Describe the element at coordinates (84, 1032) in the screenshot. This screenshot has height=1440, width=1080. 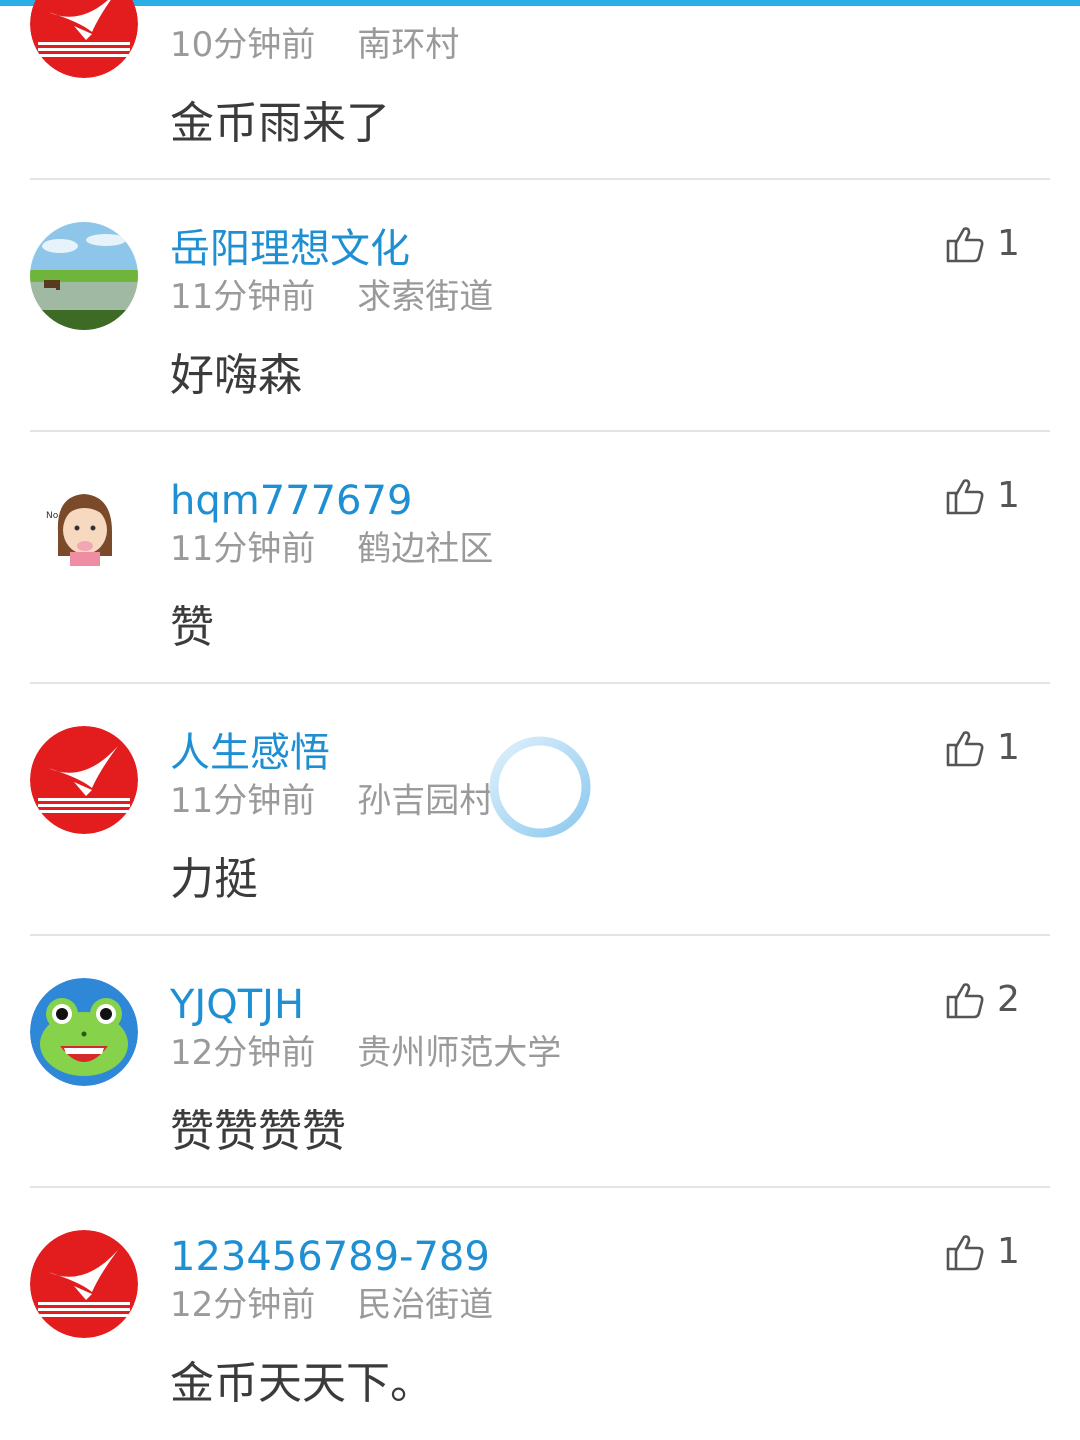
I see `frog-face-icon` at that location.